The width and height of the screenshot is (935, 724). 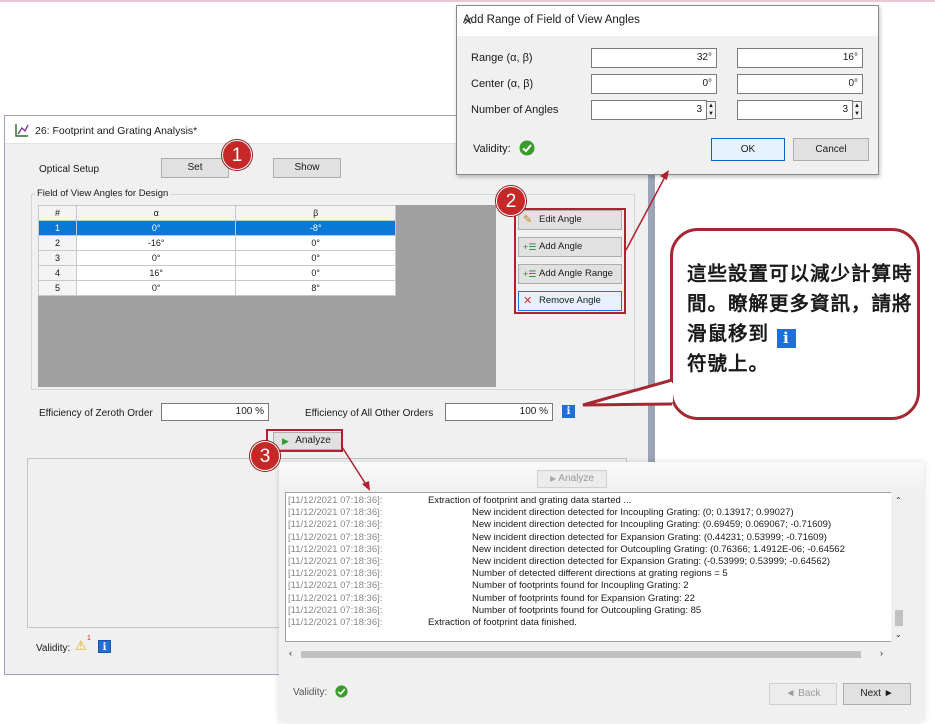 What do you see at coordinates (237, 155) in the screenshot?
I see `step-badge-1: 1` at bounding box center [237, 155].